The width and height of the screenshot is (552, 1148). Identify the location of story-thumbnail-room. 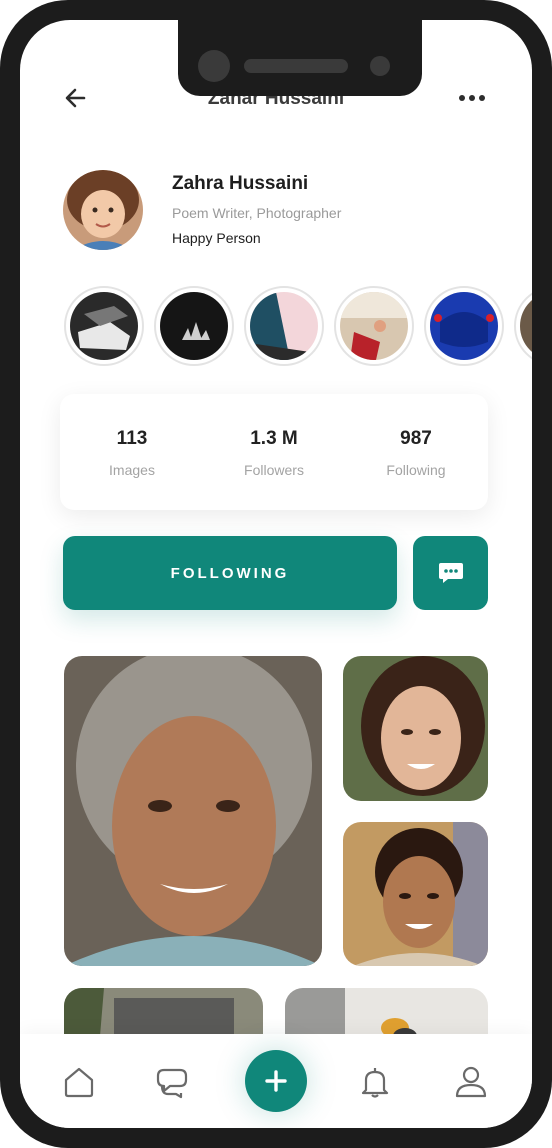
(374, 326).